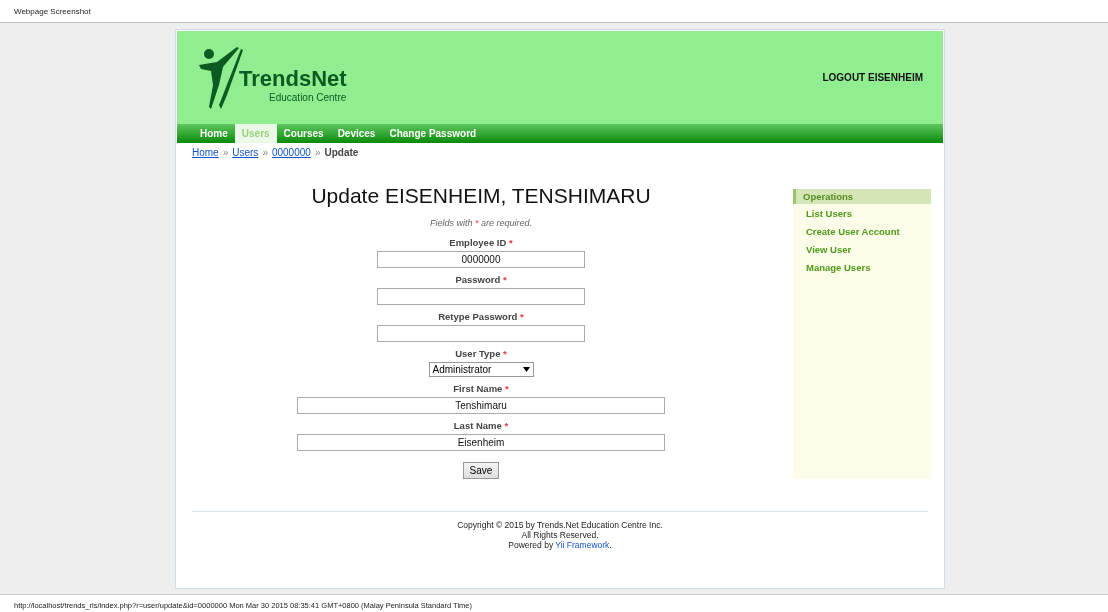 The height and width of the screenshot is (612, 1108). What do you see at coordinates (52, 11) in the screenshot?
I see `capture-title: Webpage Screenshot` at bounding box center [52, 11].